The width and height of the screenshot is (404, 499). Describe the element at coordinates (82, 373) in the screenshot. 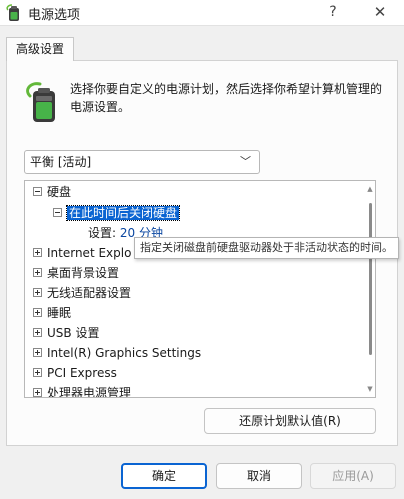

I see `tree-item-label: PCI Express` at that location.